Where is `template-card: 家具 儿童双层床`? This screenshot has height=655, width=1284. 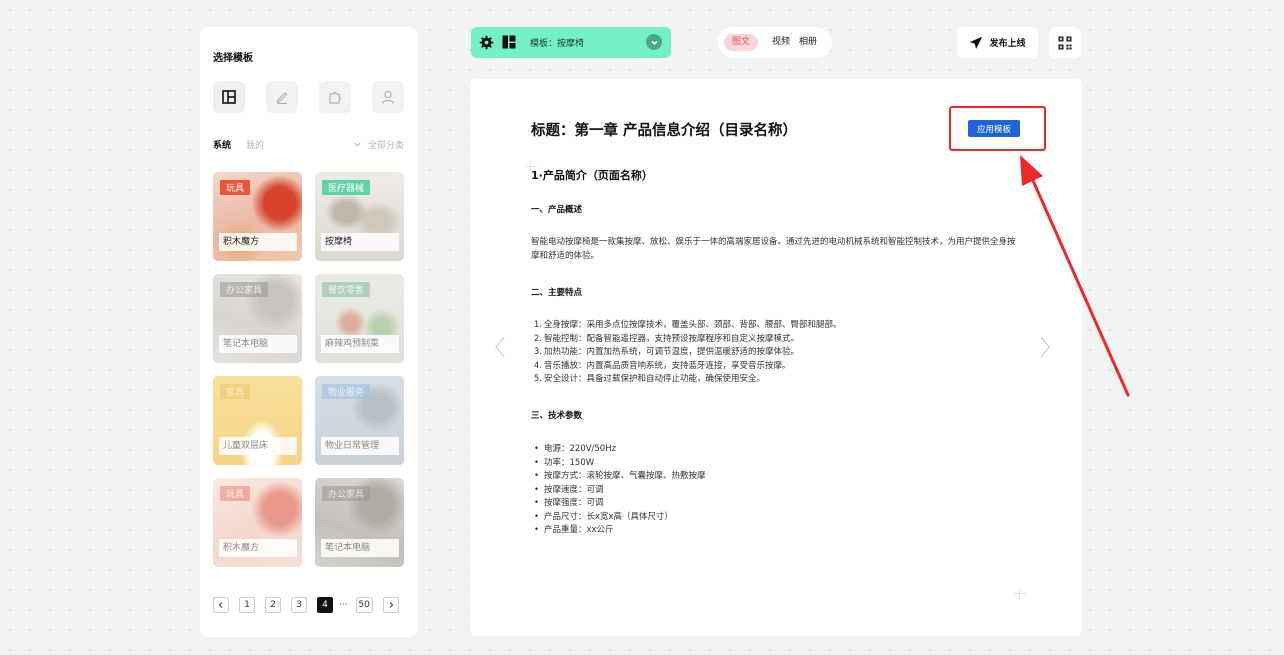
template-card: 家具 儿童双层床 is located at coordinates (257, 420).